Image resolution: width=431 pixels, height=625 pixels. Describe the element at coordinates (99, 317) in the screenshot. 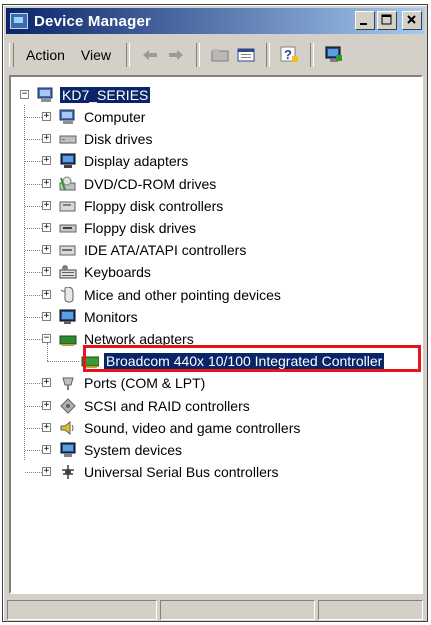

I see `tree-category-item: Monitors` at that location.